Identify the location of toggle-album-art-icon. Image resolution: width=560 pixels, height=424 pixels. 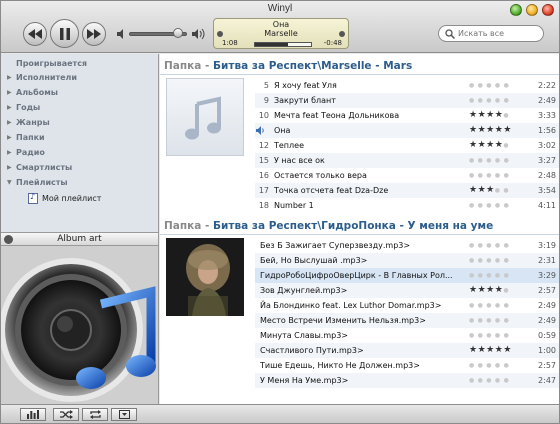
(8, 239).